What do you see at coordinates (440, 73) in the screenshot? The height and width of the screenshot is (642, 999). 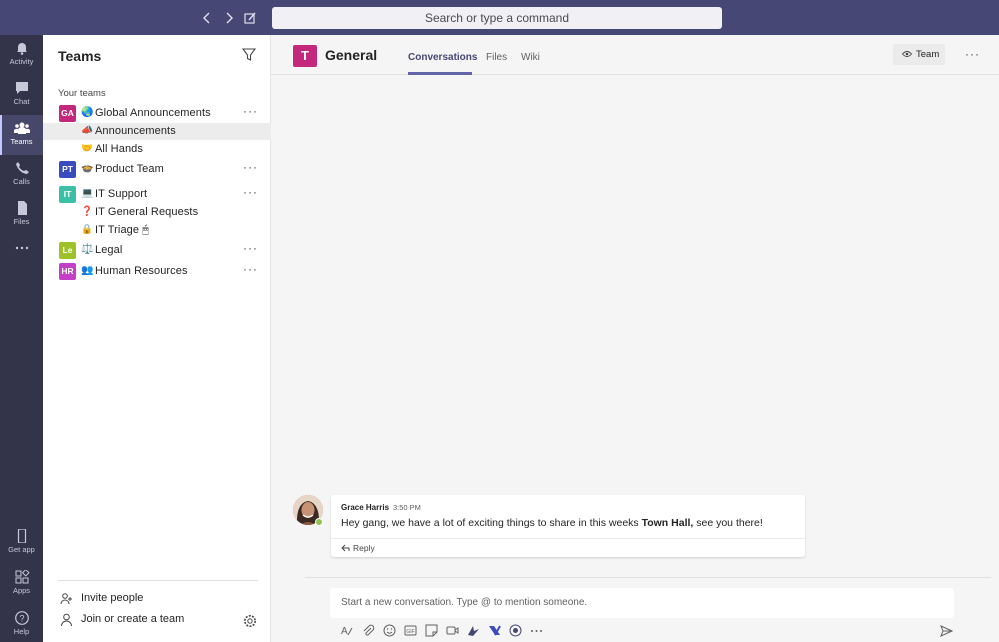 I see `active-tab-indicator` at bounding box center [440, 73].